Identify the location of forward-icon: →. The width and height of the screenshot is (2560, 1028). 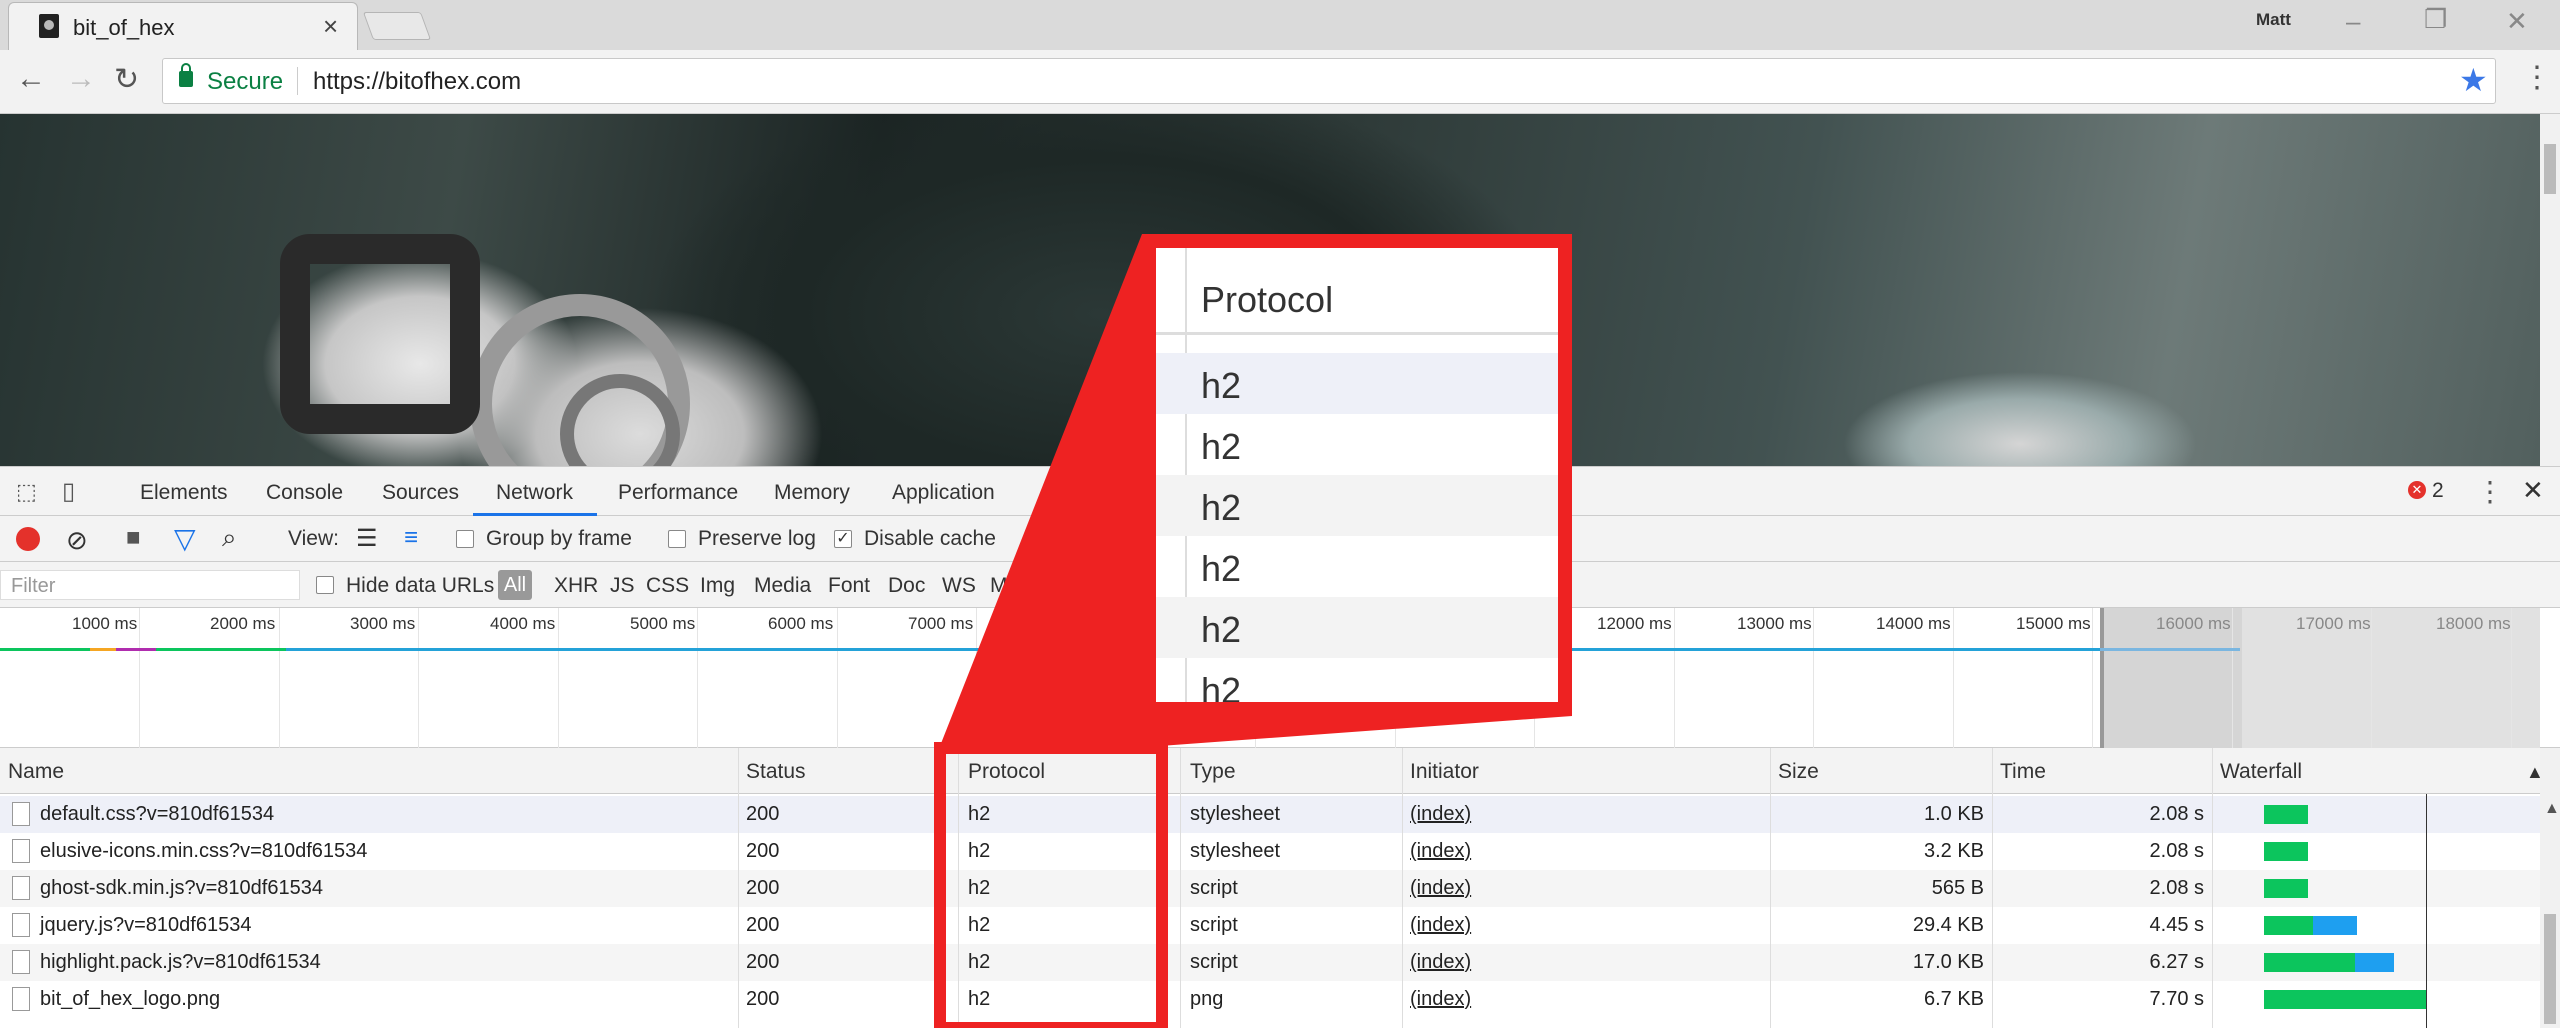
(81, 79).